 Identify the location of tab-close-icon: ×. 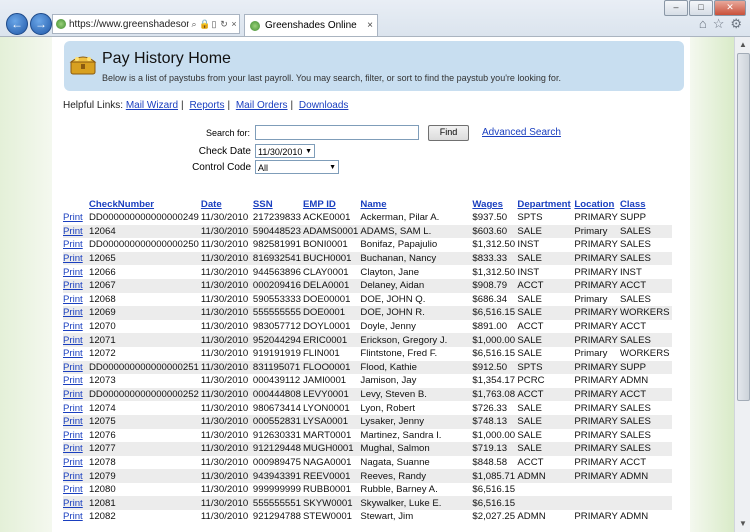
(370, 25).